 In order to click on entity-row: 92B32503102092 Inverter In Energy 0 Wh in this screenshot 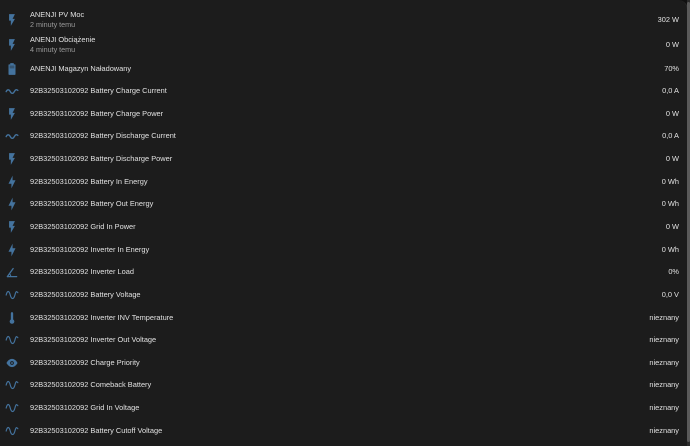, I will do `click(343, 250)`.